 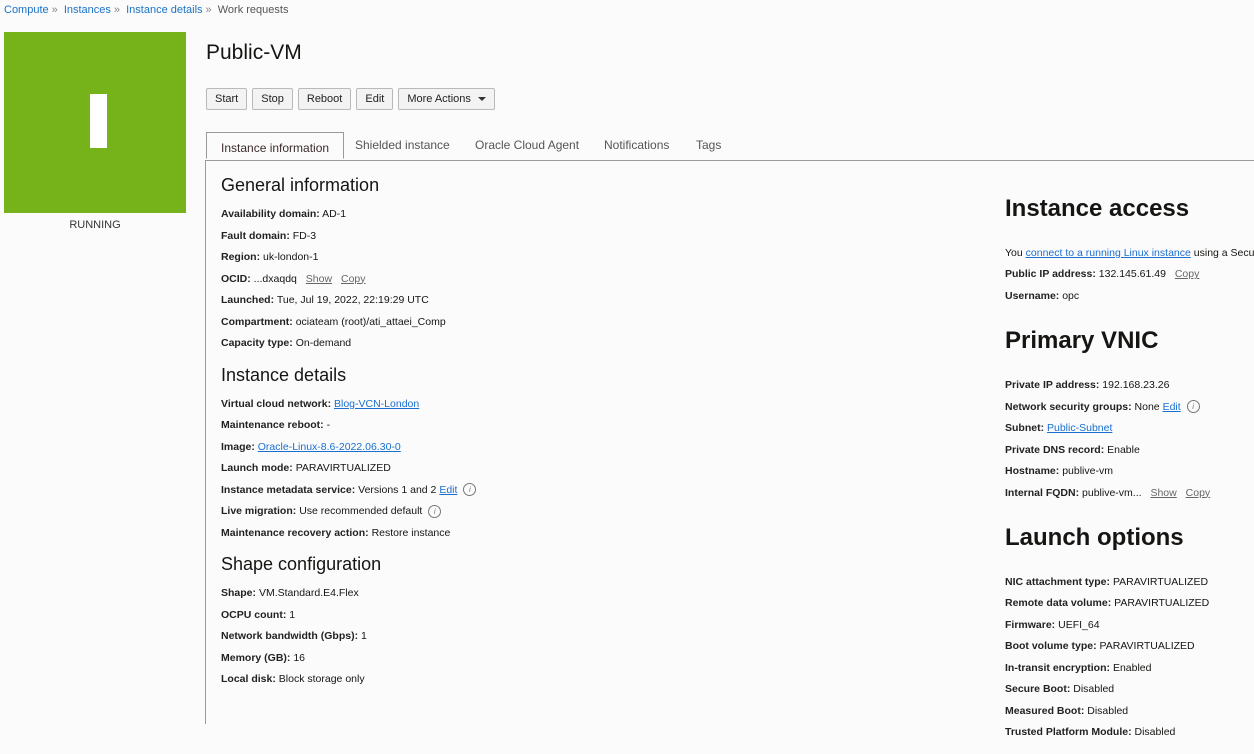 I want to click on reboot-button: Reboot, so click(x=324, y=99).